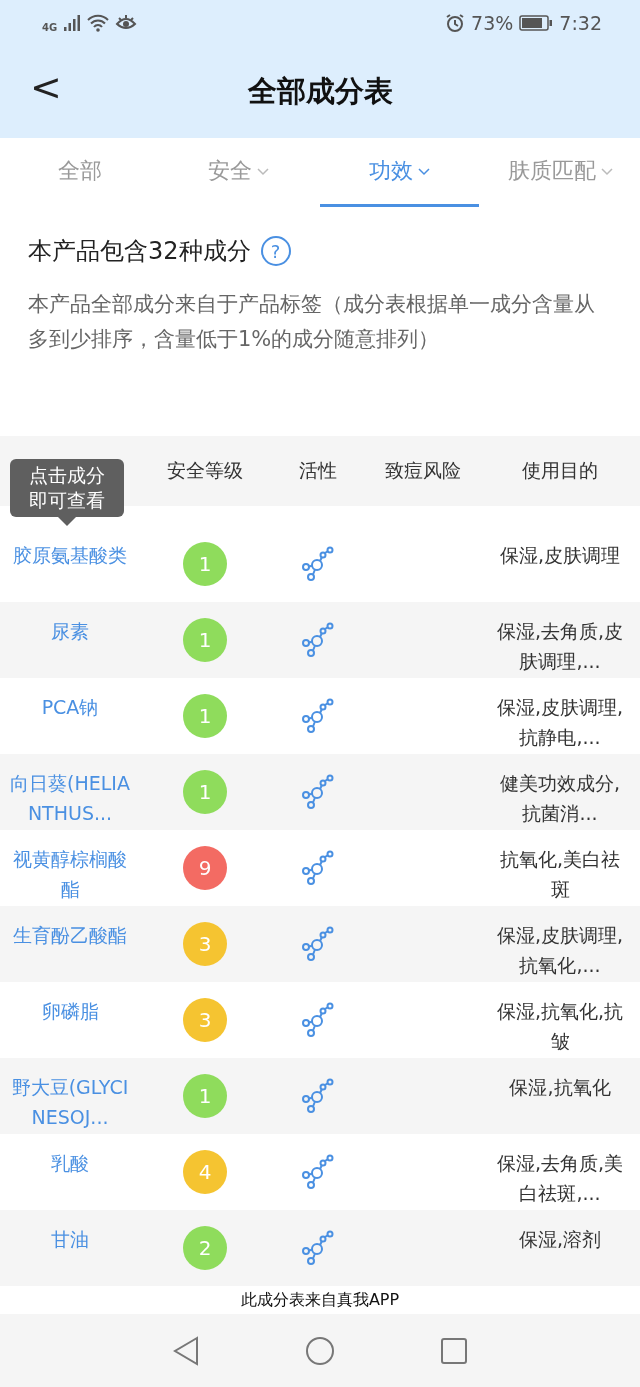 This screenshot has height=1387, width=640. What do you see at coordinates (70, 1004) in the screenshot?
I see `ingredient-link: 卵磷脂` at bounding box center [70, 1004].